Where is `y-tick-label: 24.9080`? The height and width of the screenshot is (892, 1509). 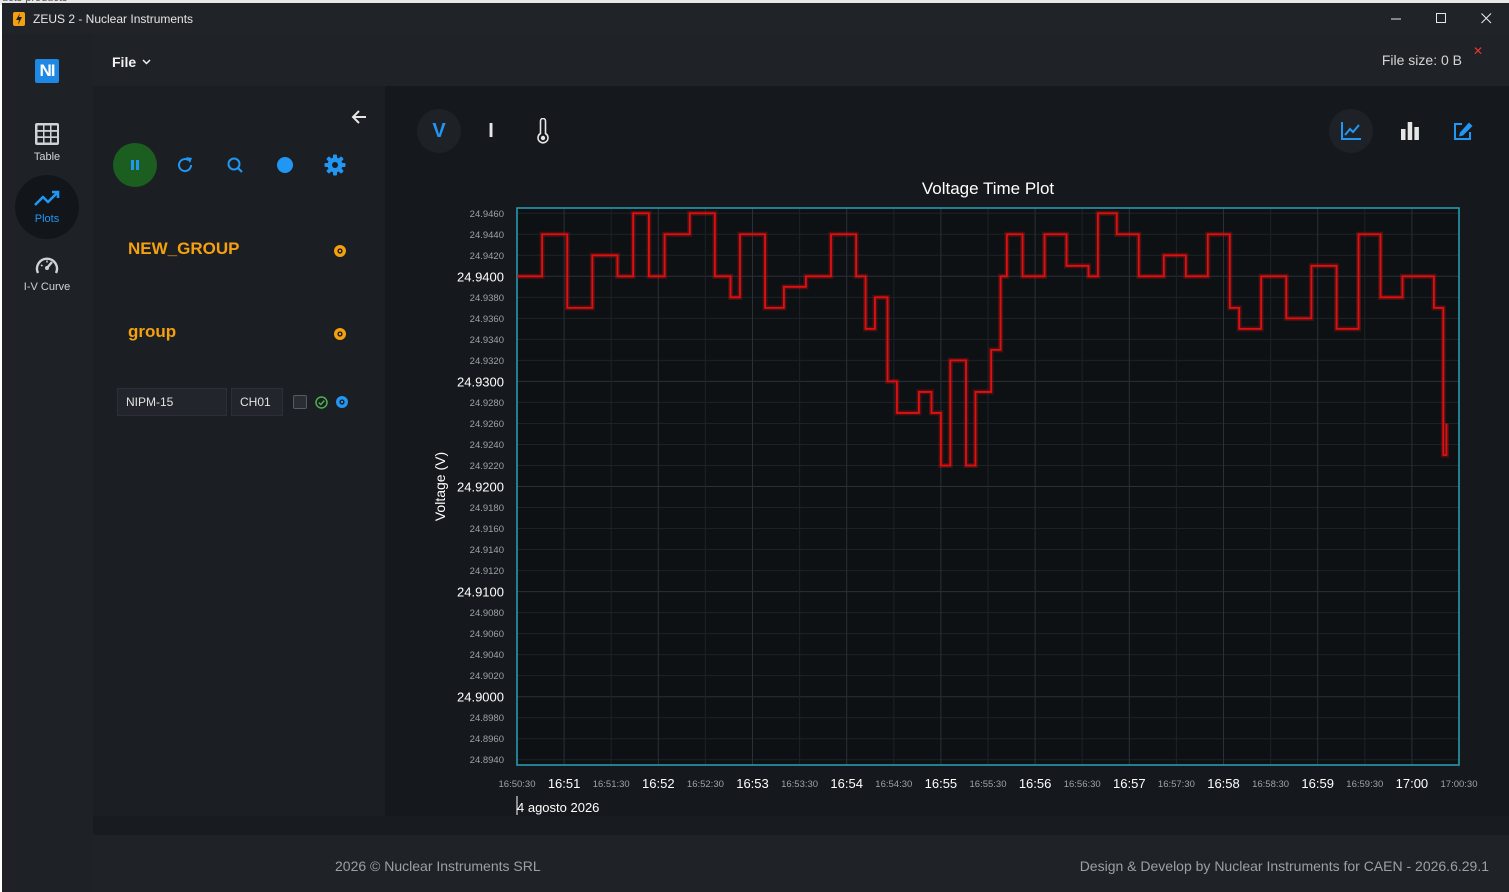 y-tick-label: 24.9080 is located at coordinates (487, 613).